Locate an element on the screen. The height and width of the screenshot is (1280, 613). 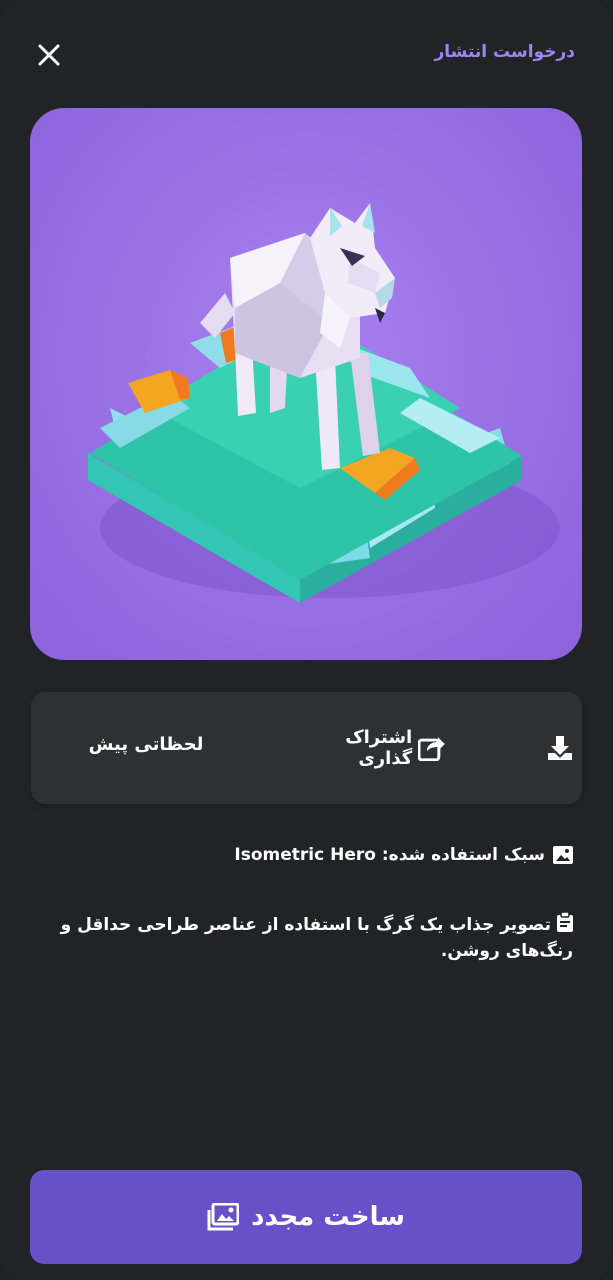
action-bar: اشتراک گذاری لحظاتی پیش is located at coordinates (306, 748).